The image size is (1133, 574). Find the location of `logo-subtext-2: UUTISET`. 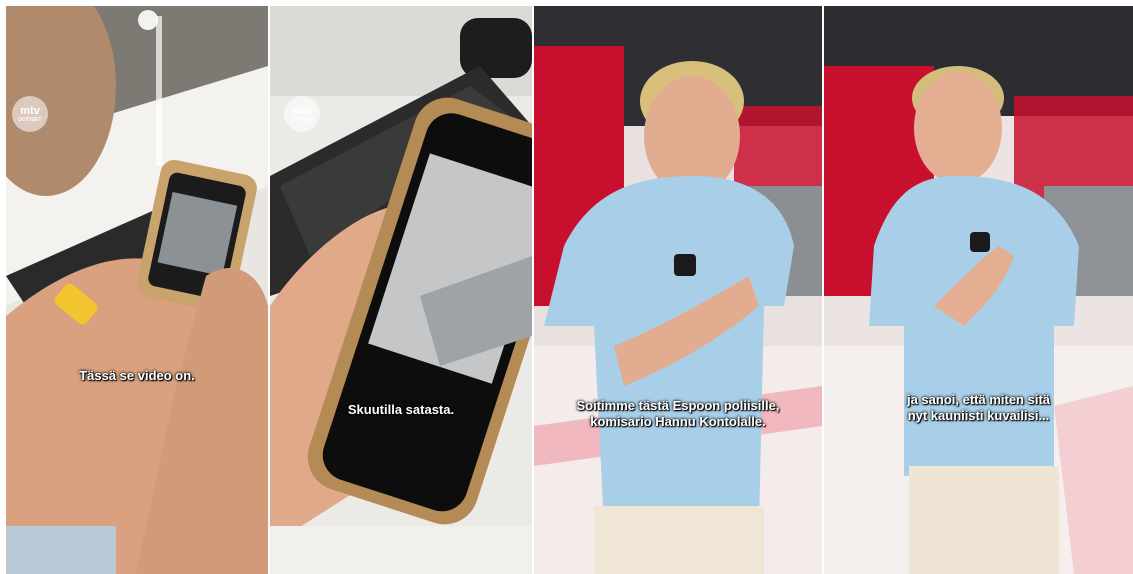

logo-subtext-2: UUTISET is located at coordinates (302, 120).